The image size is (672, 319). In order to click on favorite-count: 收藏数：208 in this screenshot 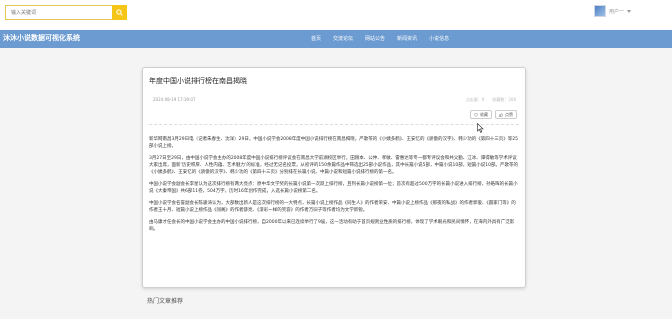, I will do `click(504, 99)`.